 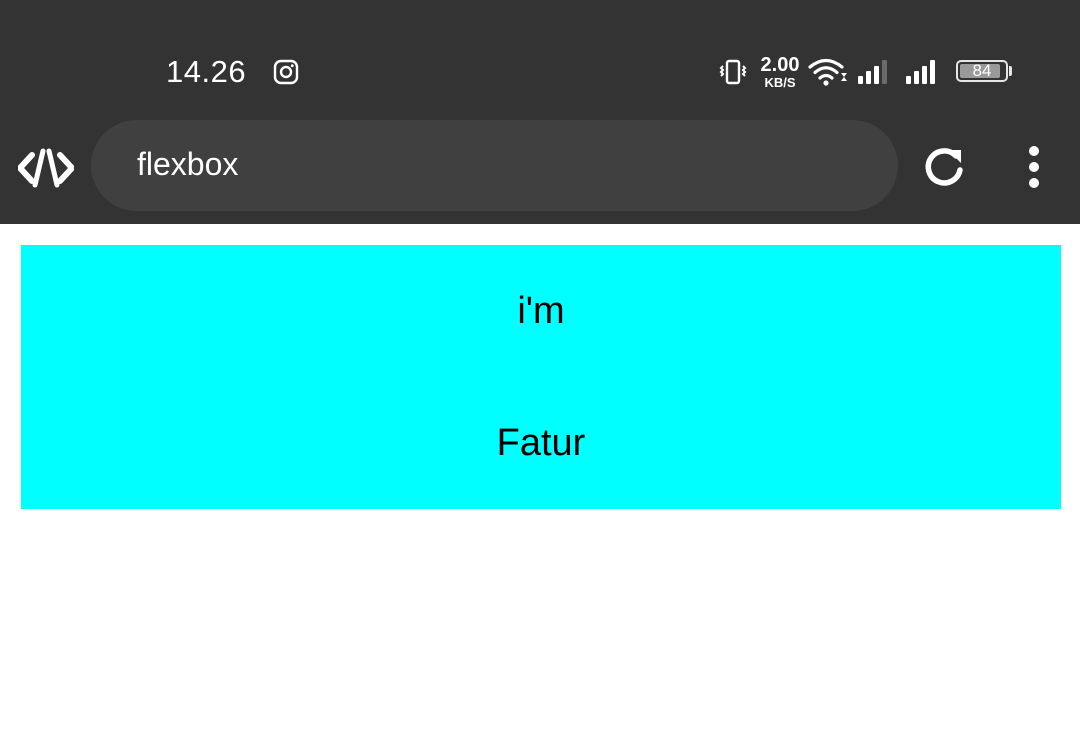 I want to click on wifi-icon, so click(x=827, y=72).